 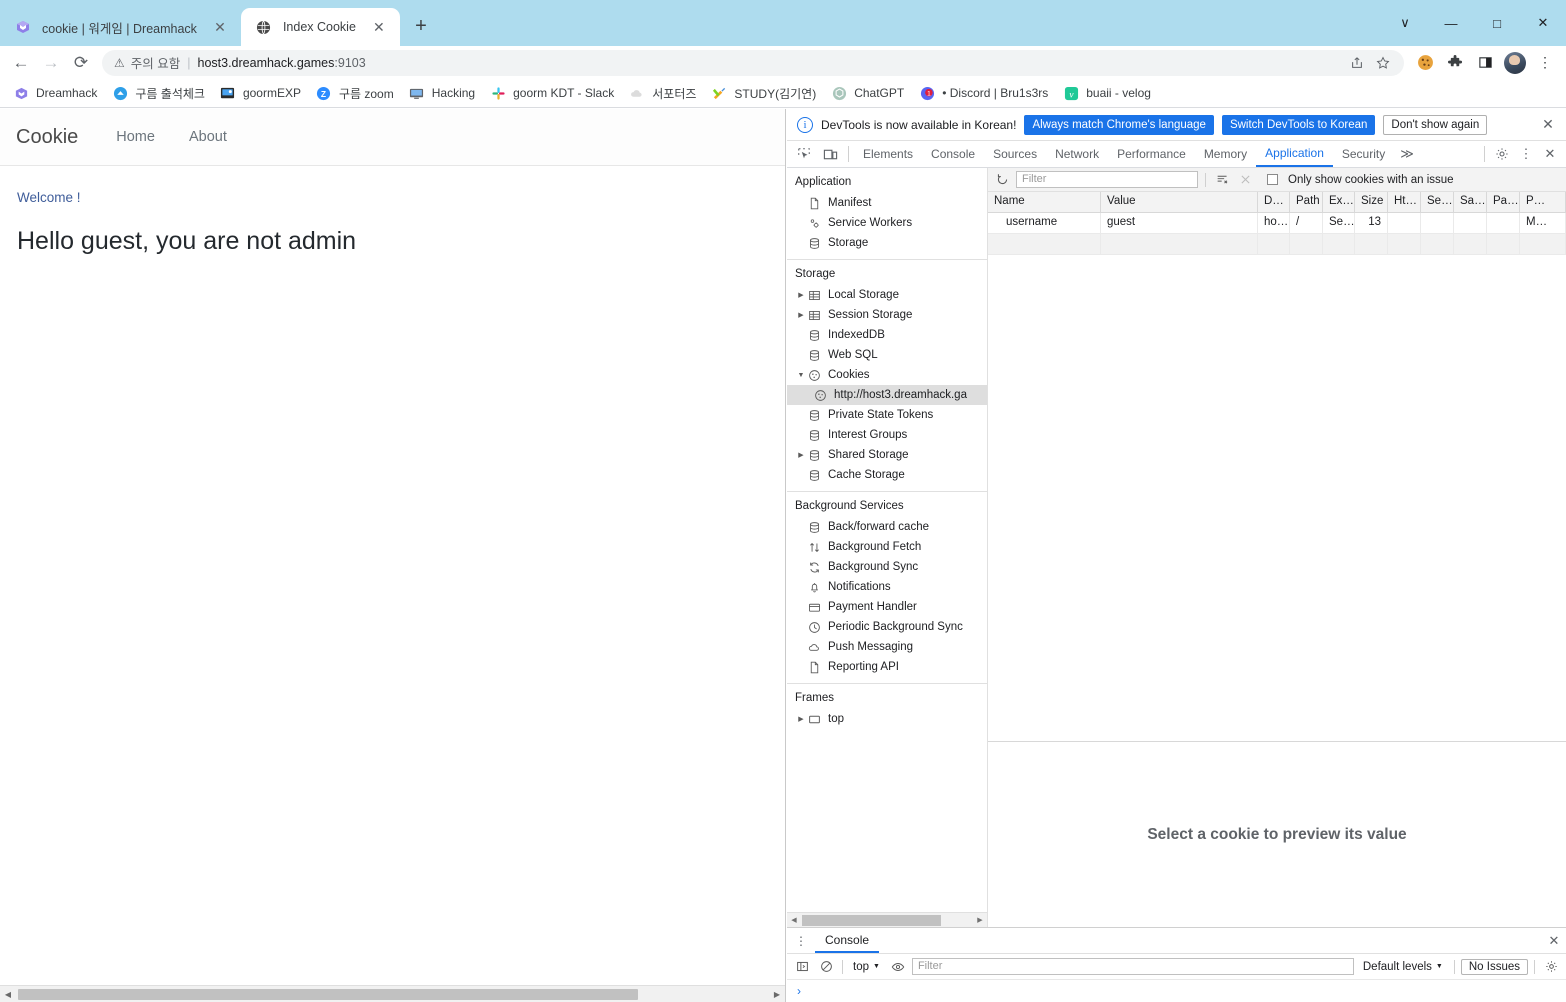 I want to click on console-filter-input: Filter, so click(x=1132, y=966).